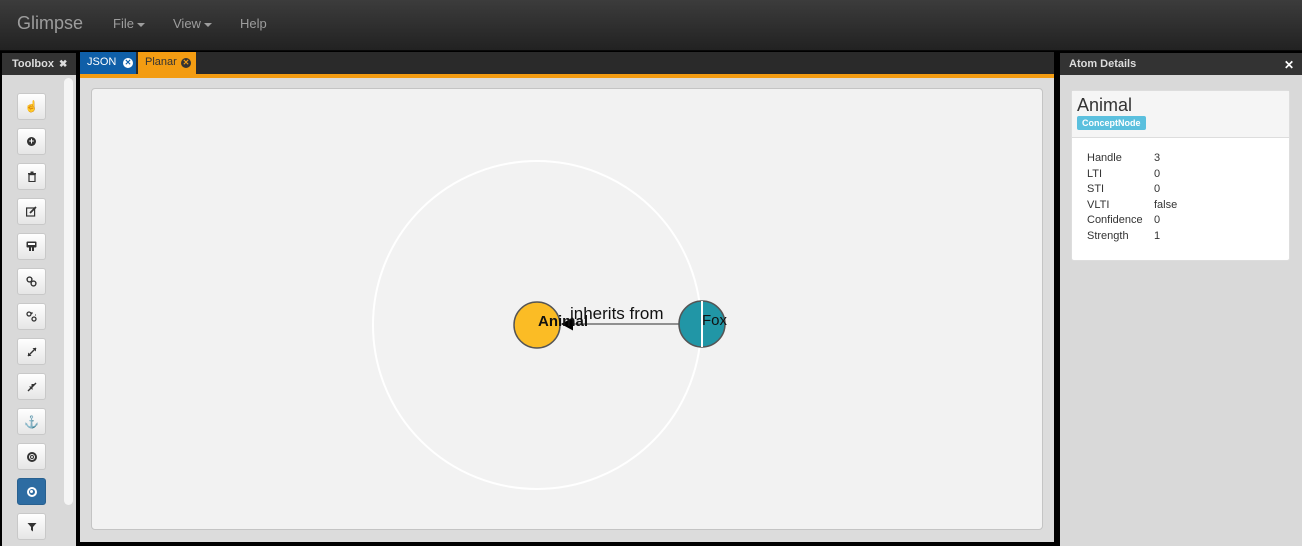  I want to click on tool-filter-button, so click(31, 526).